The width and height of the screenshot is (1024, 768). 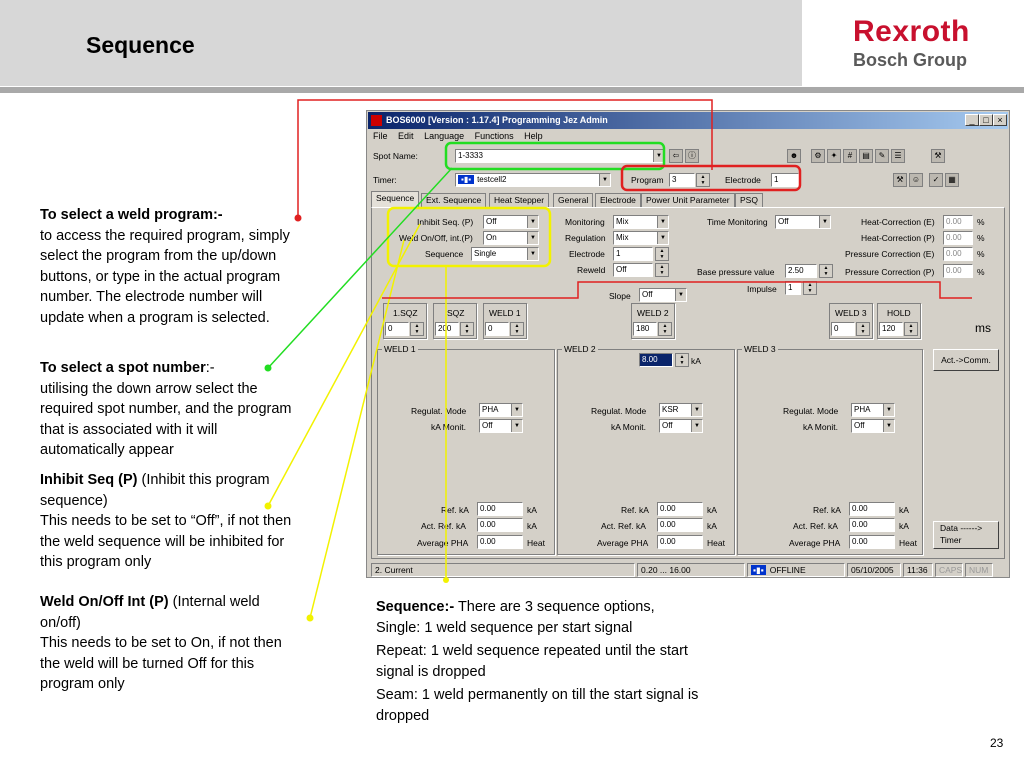 I want to click on timer-select: ▪▮▪ testcell2 ▼, so click(x=533, y=180).